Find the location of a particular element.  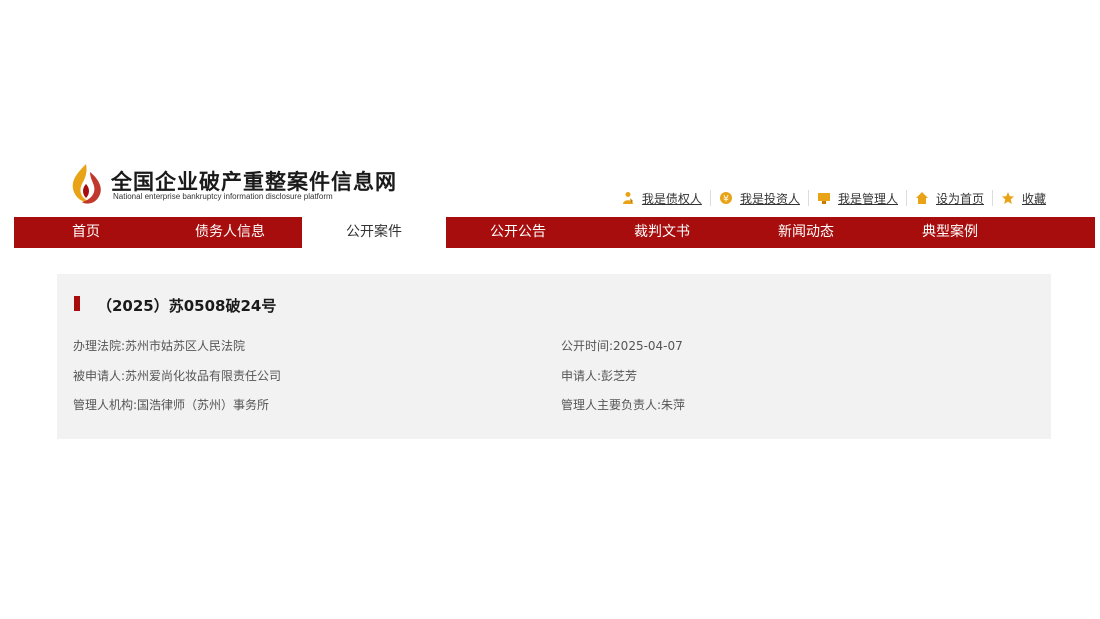

applicant-field: 申请人:彭芝芳 is located at coordinates (599, 375).